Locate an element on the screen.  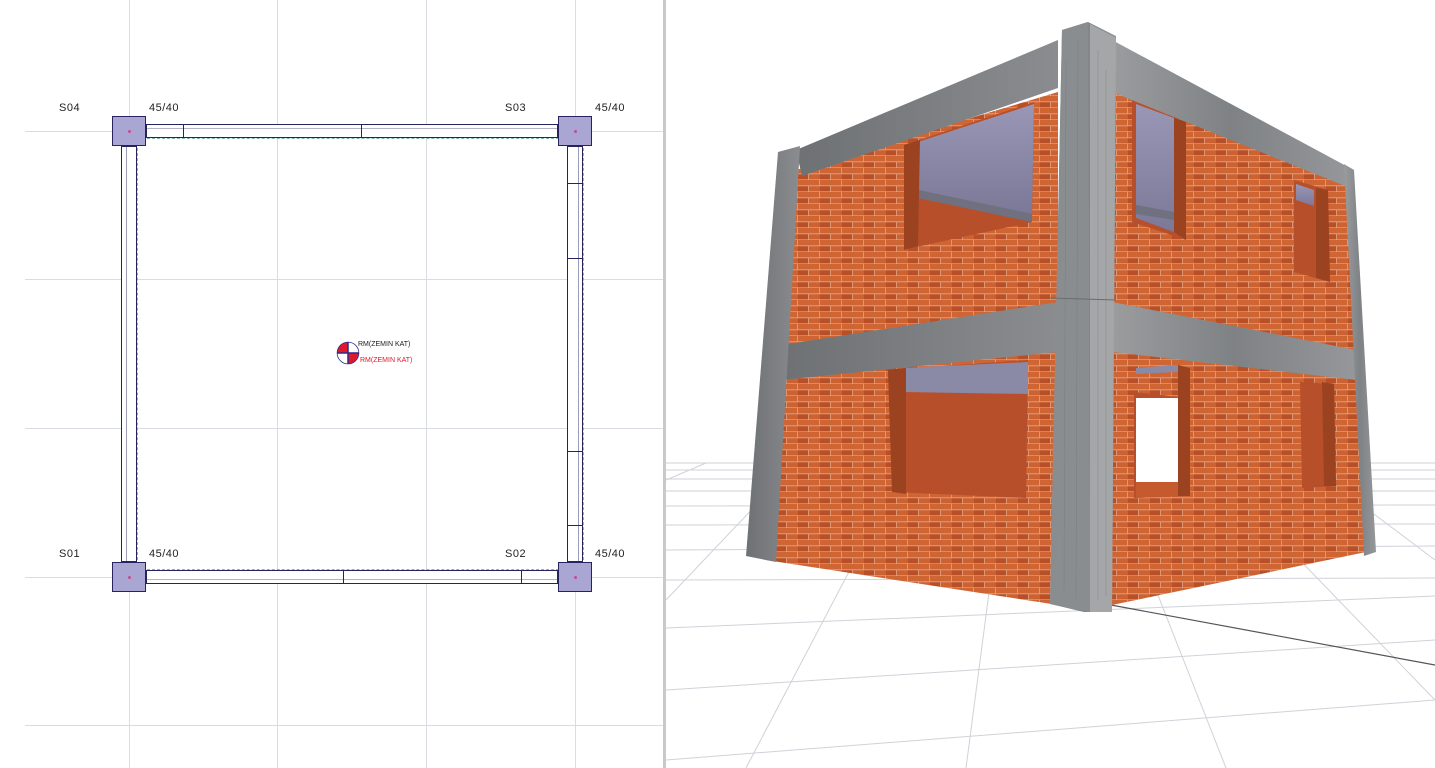
column-size-s02: 45/40 is located at coordinates (610, 554).